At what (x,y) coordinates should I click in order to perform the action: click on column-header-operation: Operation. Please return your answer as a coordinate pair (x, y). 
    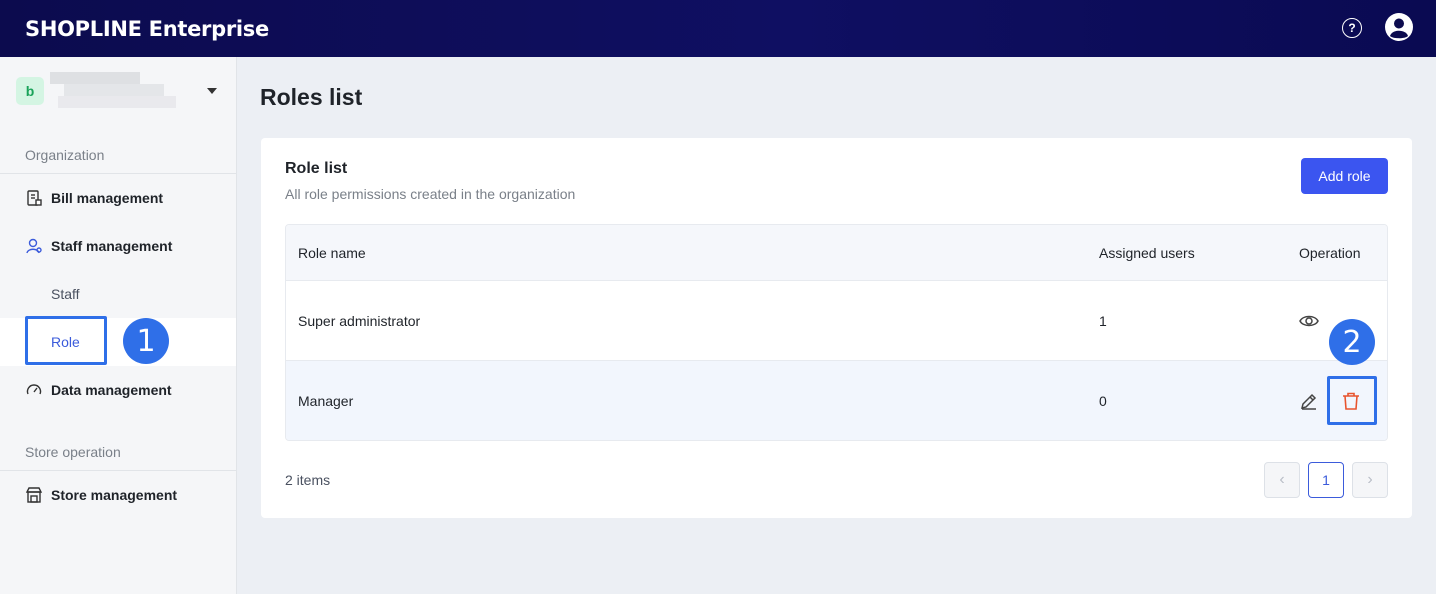
    Looking at the image, I should click on (1330, 252).